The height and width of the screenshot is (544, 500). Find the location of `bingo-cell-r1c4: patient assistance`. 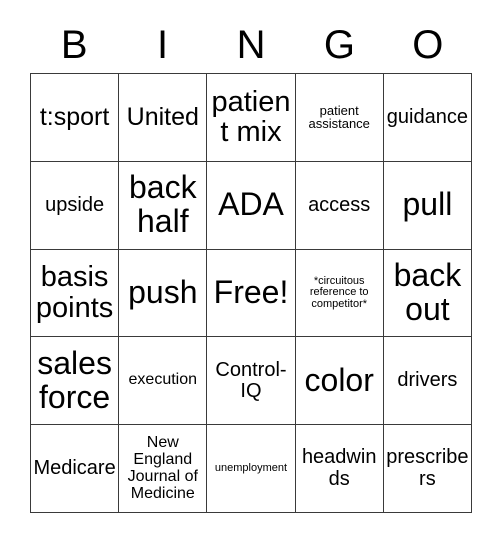

bingo-cell-r1c4: patient assistance is located at coordinates (339, 118).